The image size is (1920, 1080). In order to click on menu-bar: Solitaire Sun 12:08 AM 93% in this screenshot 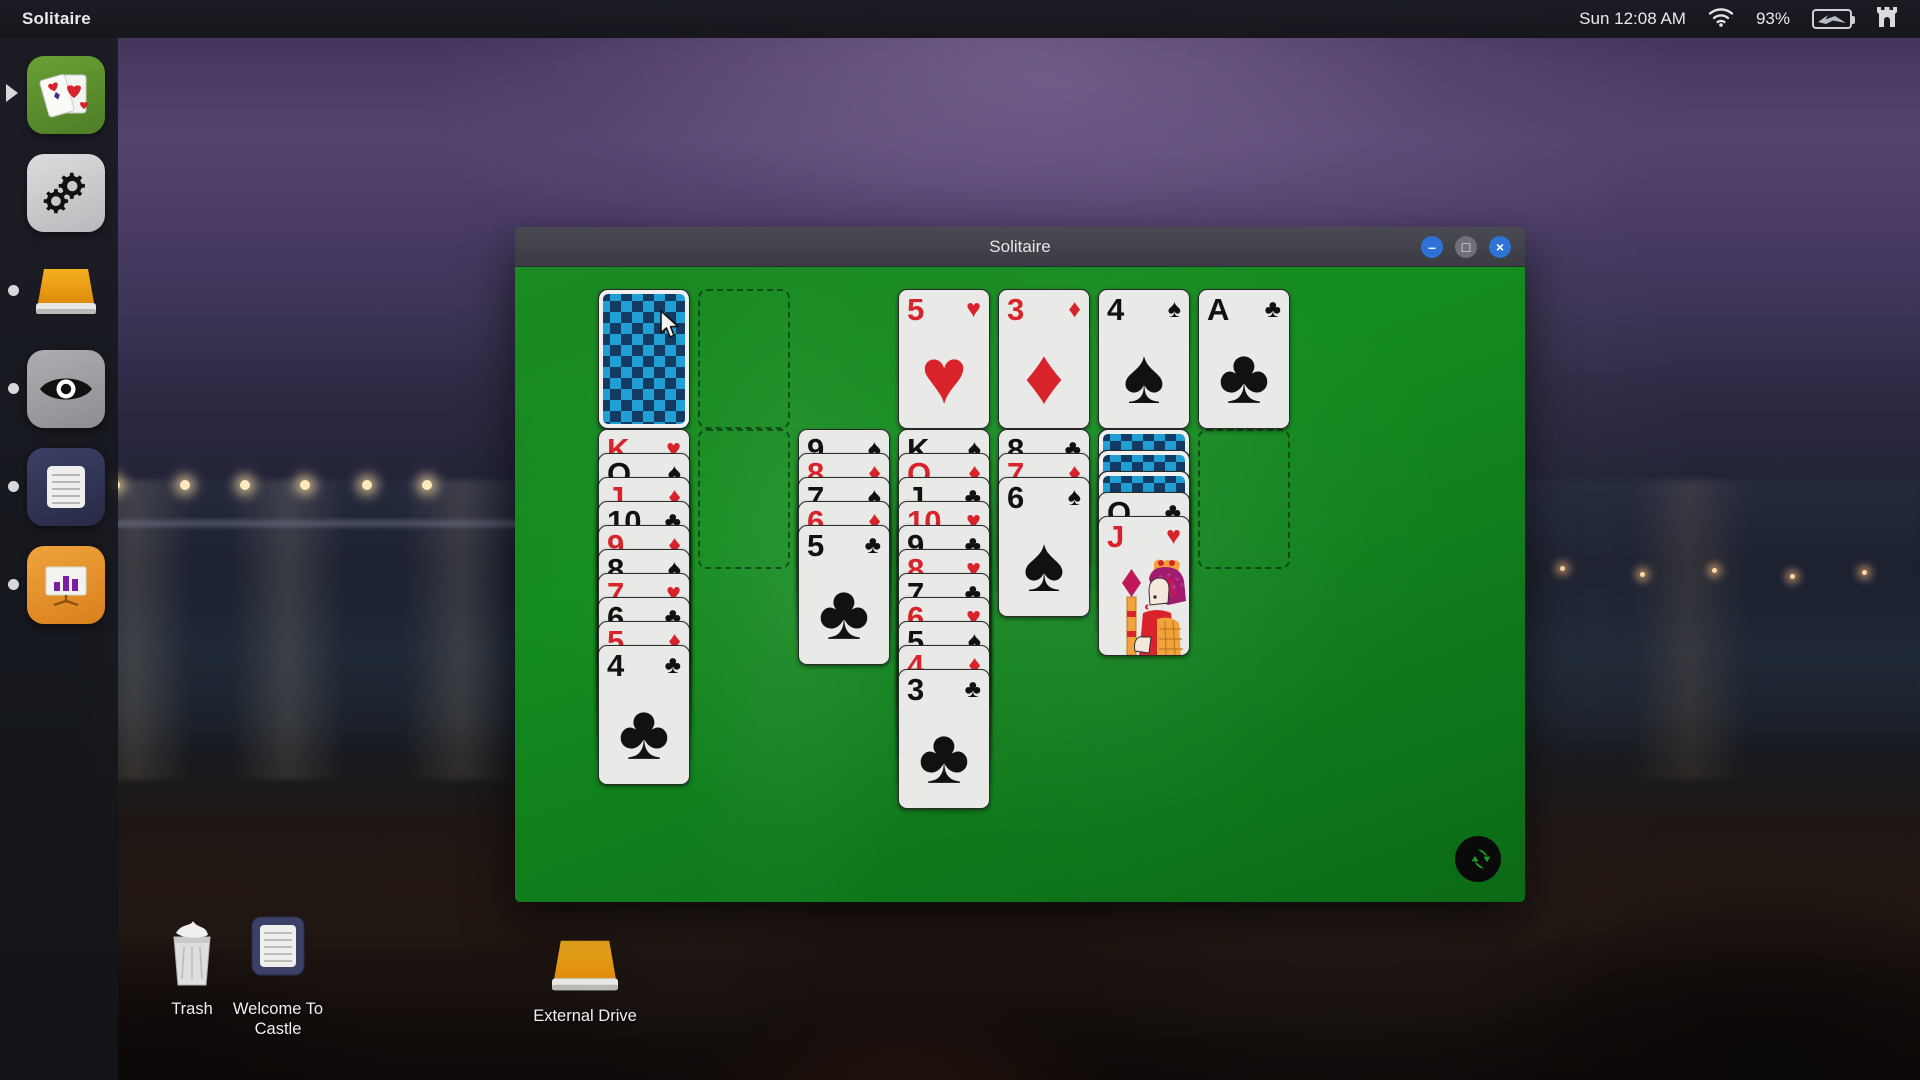, I will do `click(960, 19)`.